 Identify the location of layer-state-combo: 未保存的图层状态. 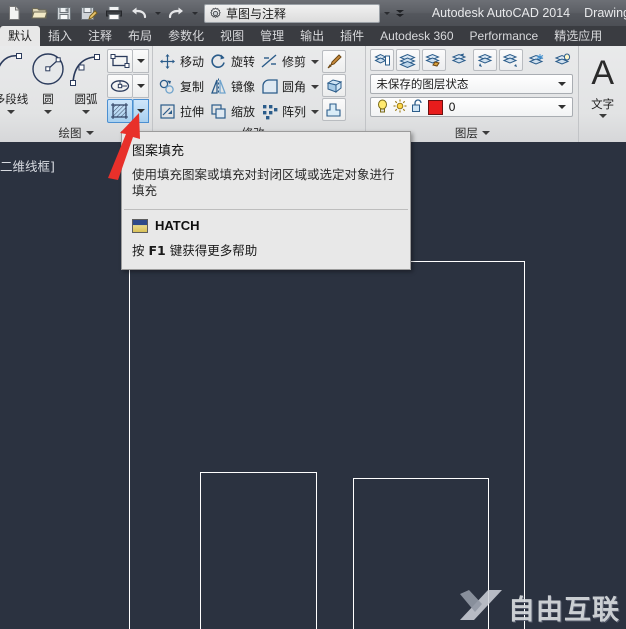
(472, 84).